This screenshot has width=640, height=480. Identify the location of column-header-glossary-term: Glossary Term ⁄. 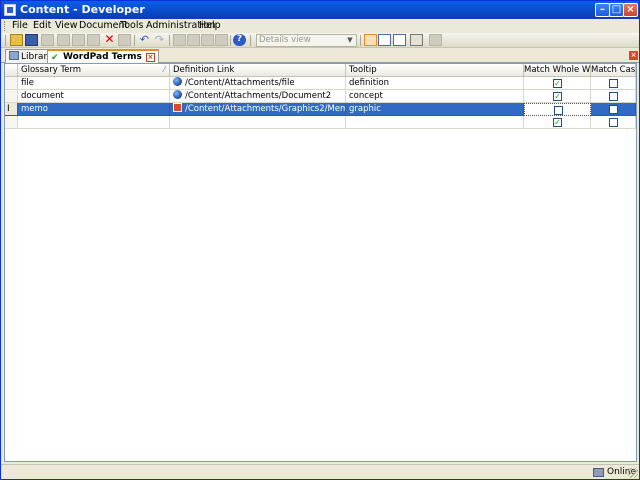
(94, 70).